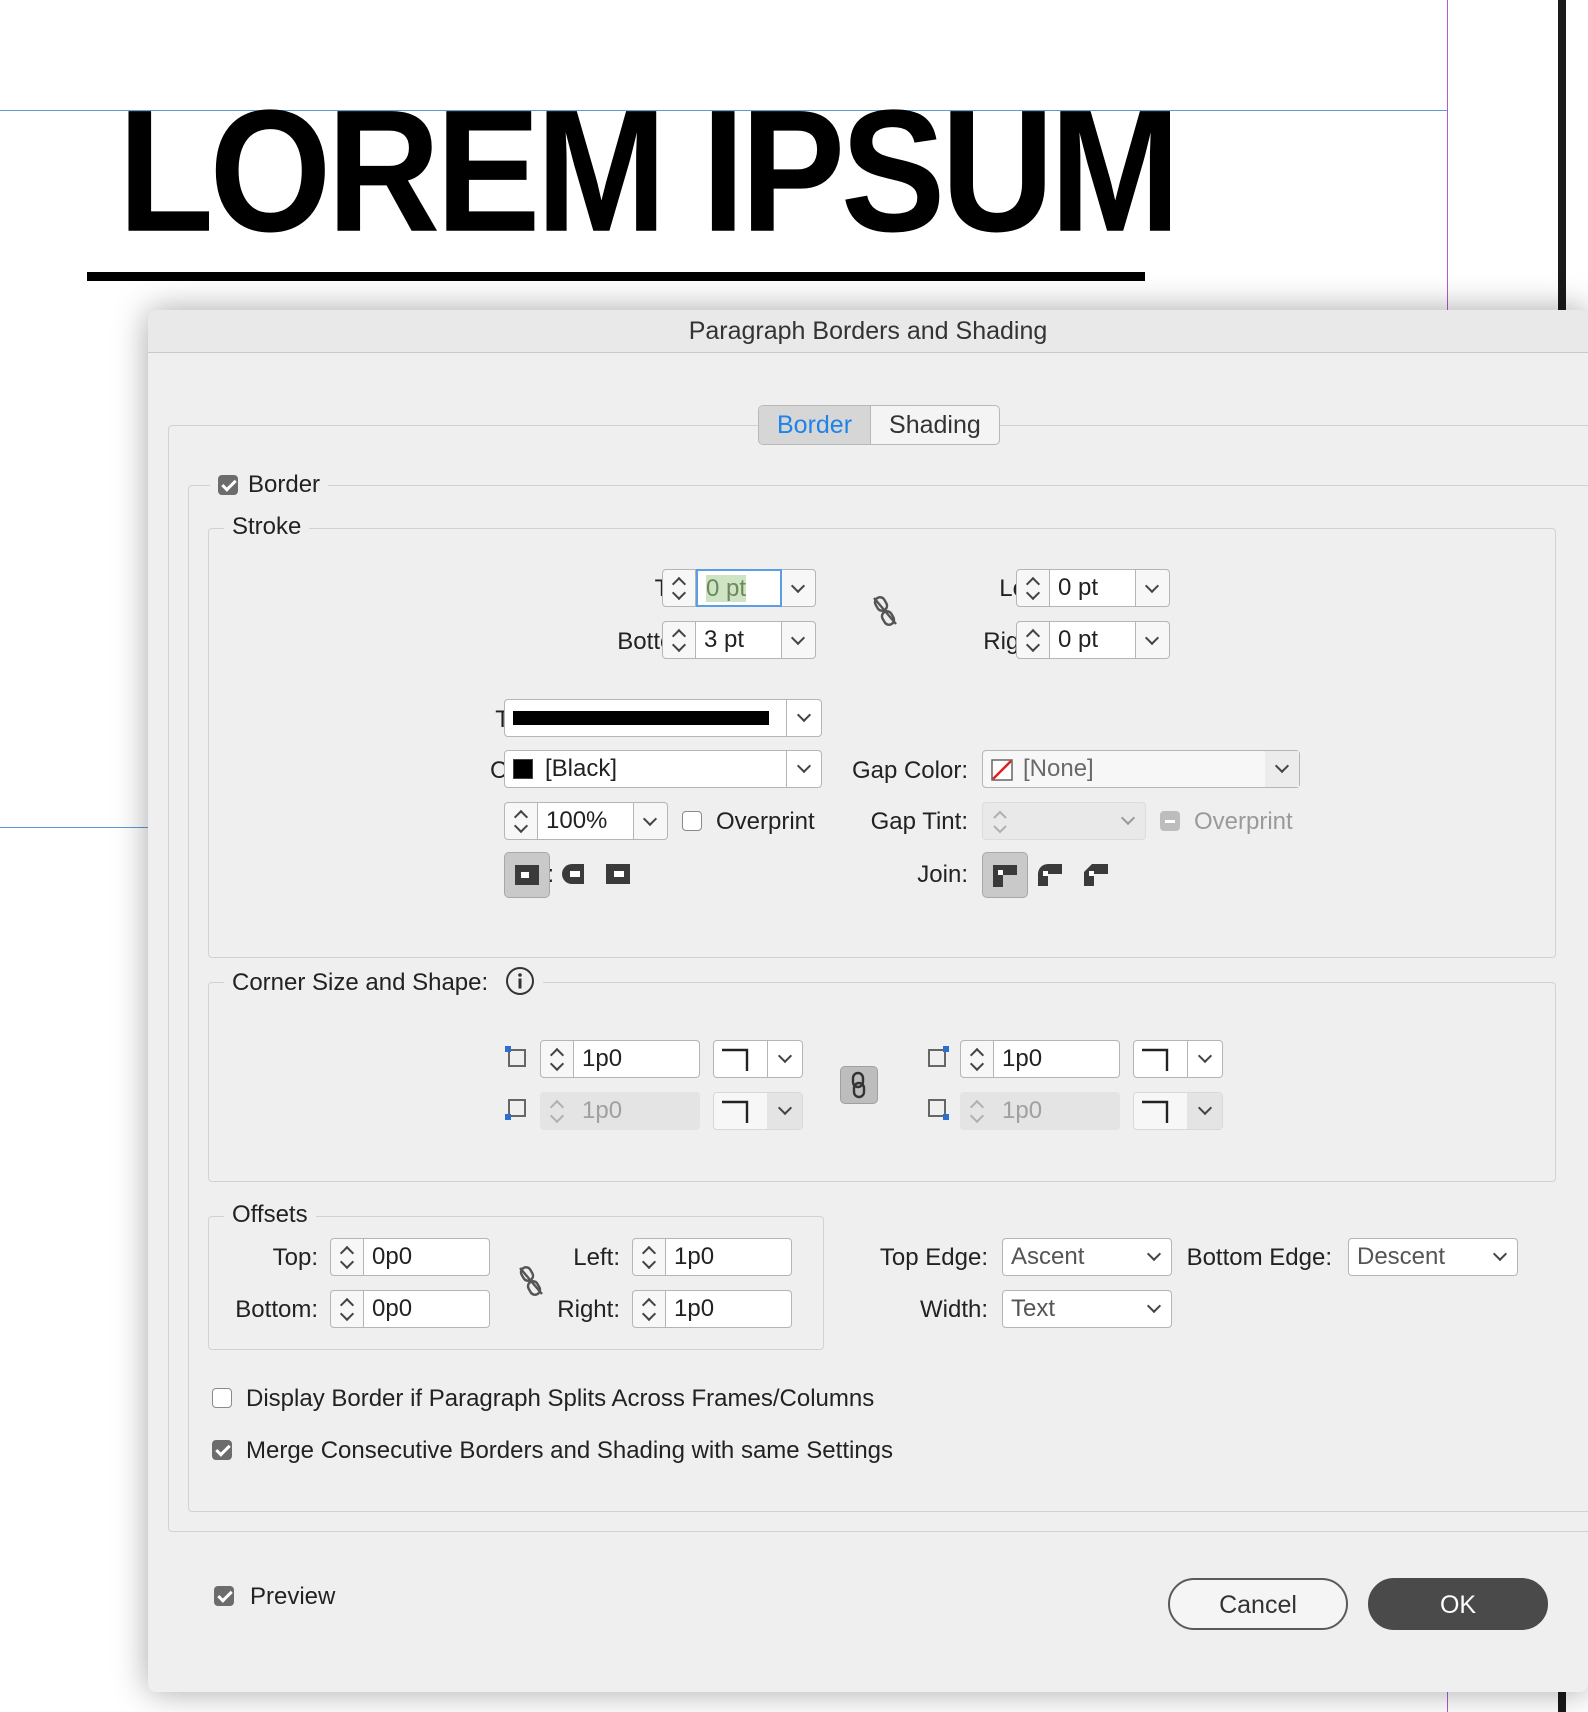  I want to click on stroke-top-value: 0 pt, so click(726, 588).